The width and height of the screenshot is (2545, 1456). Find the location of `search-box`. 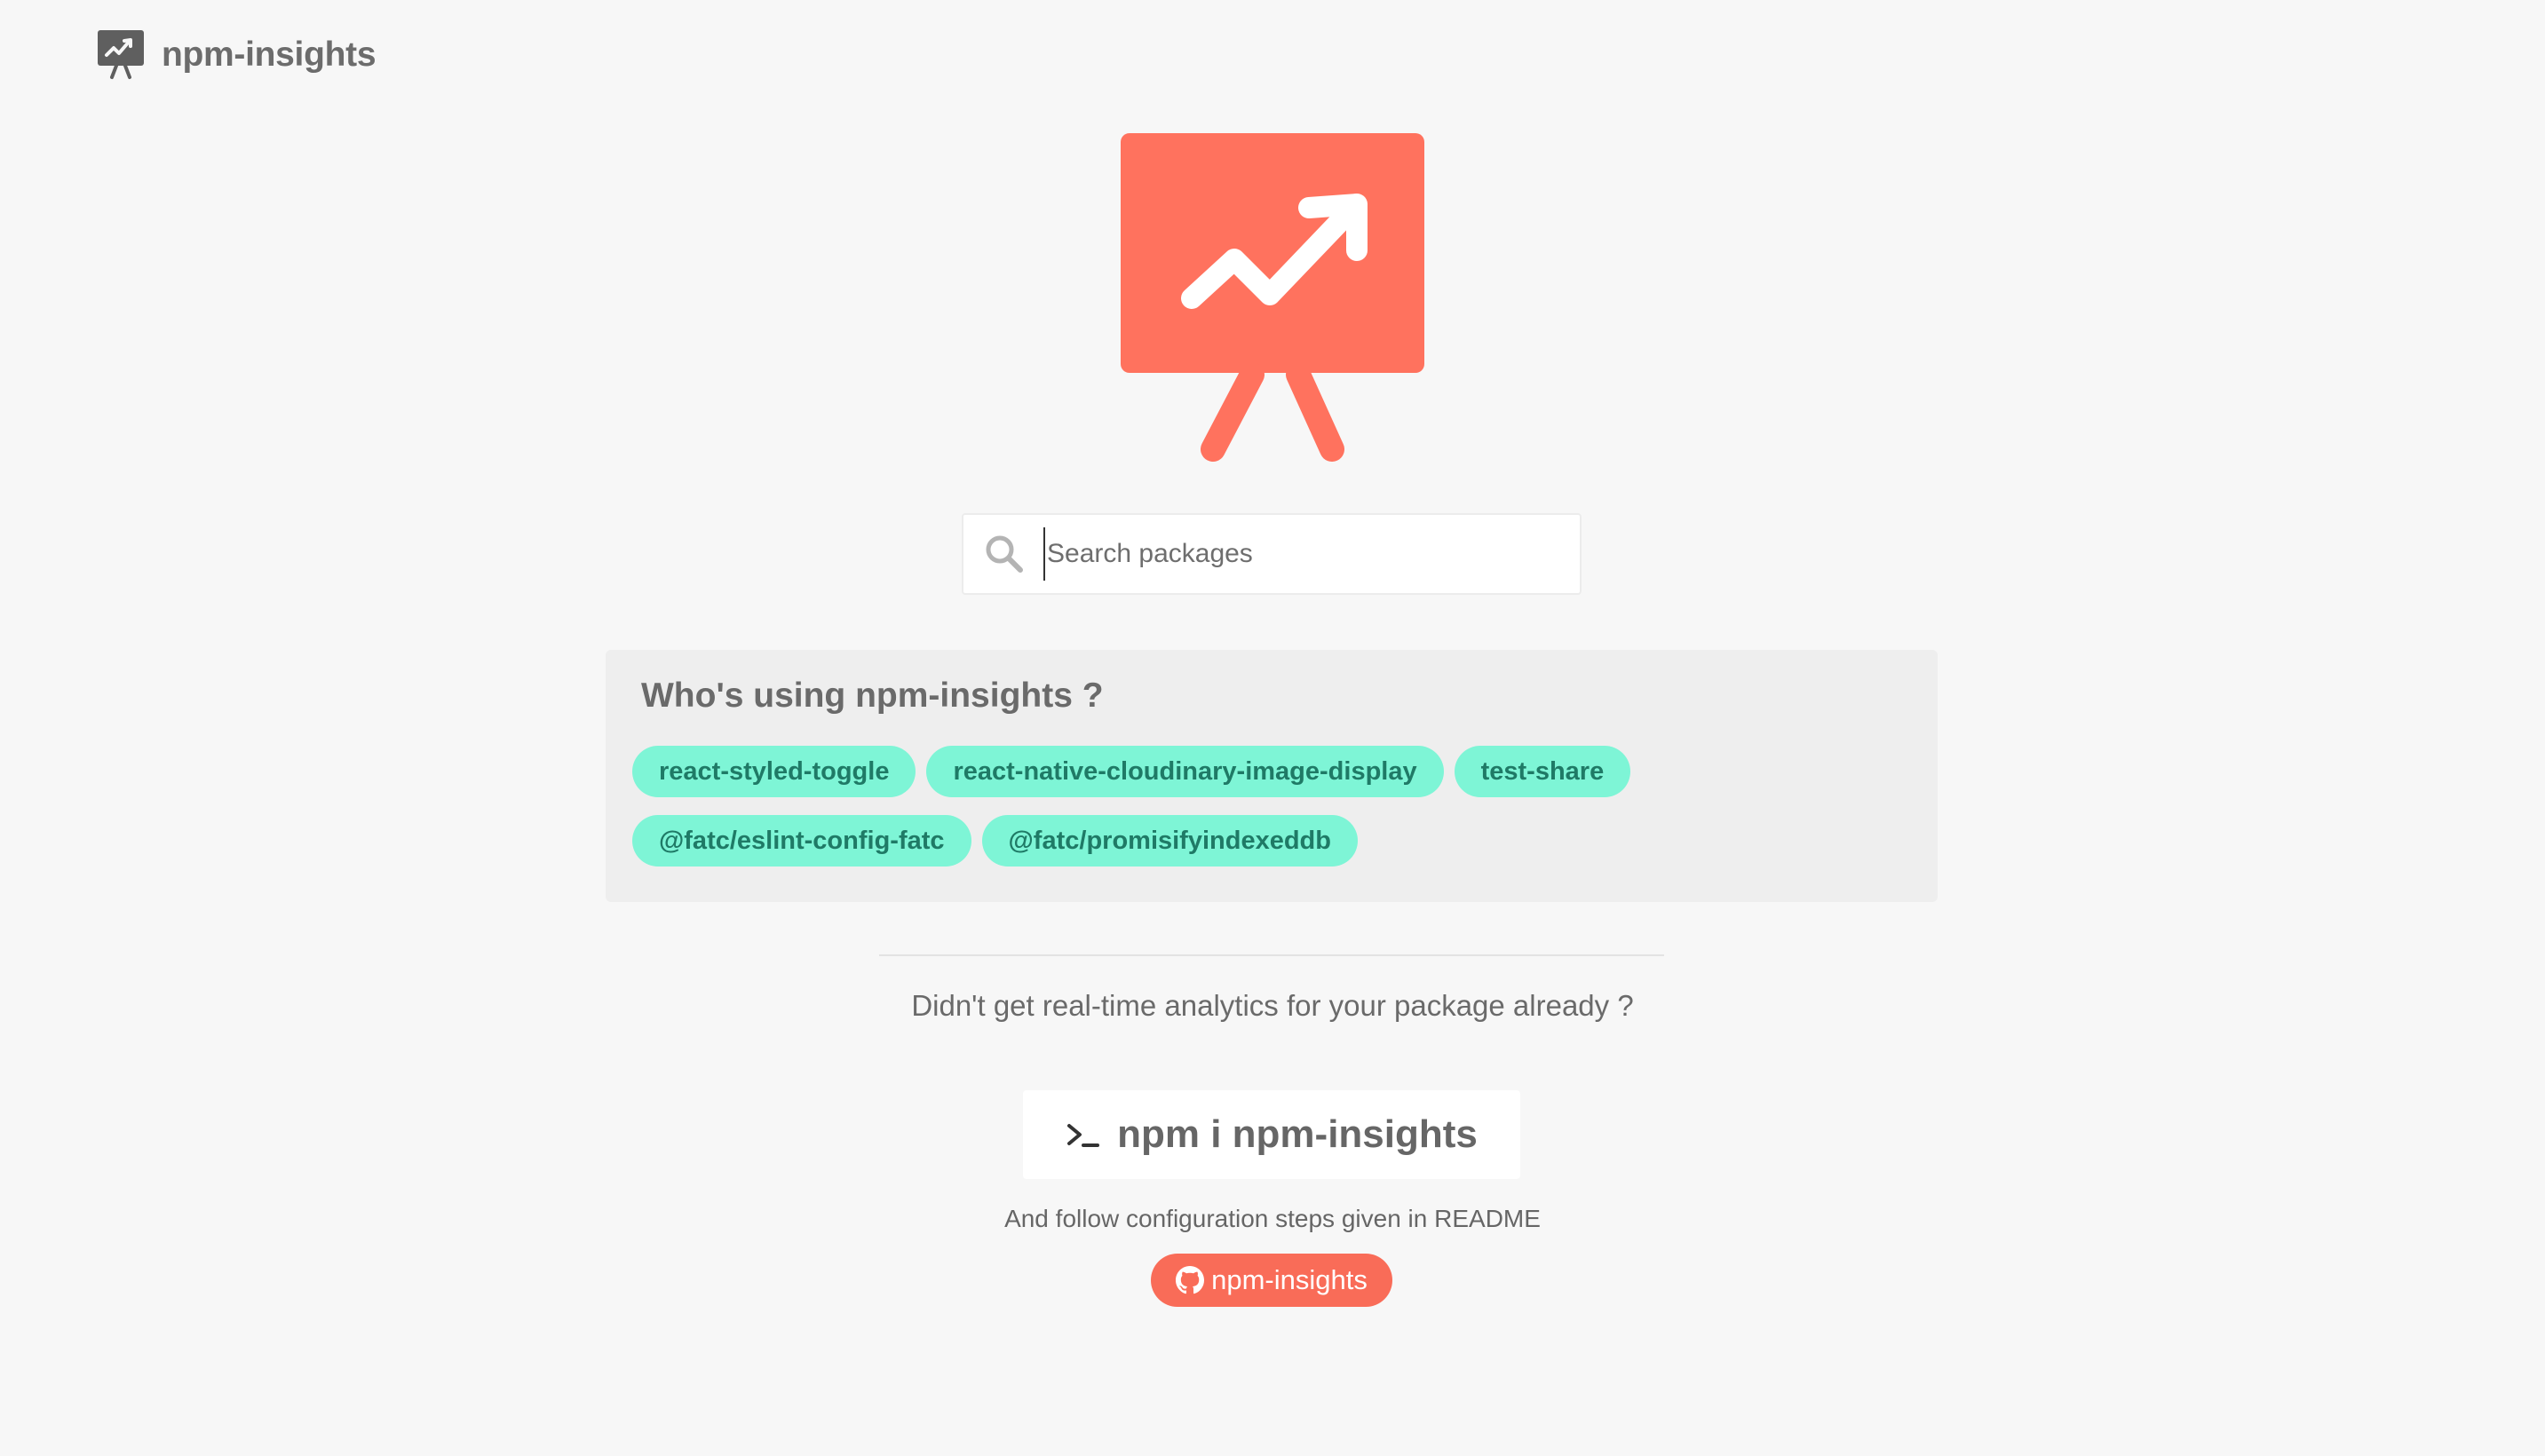

search-box is located at coordinates (1272, 554).